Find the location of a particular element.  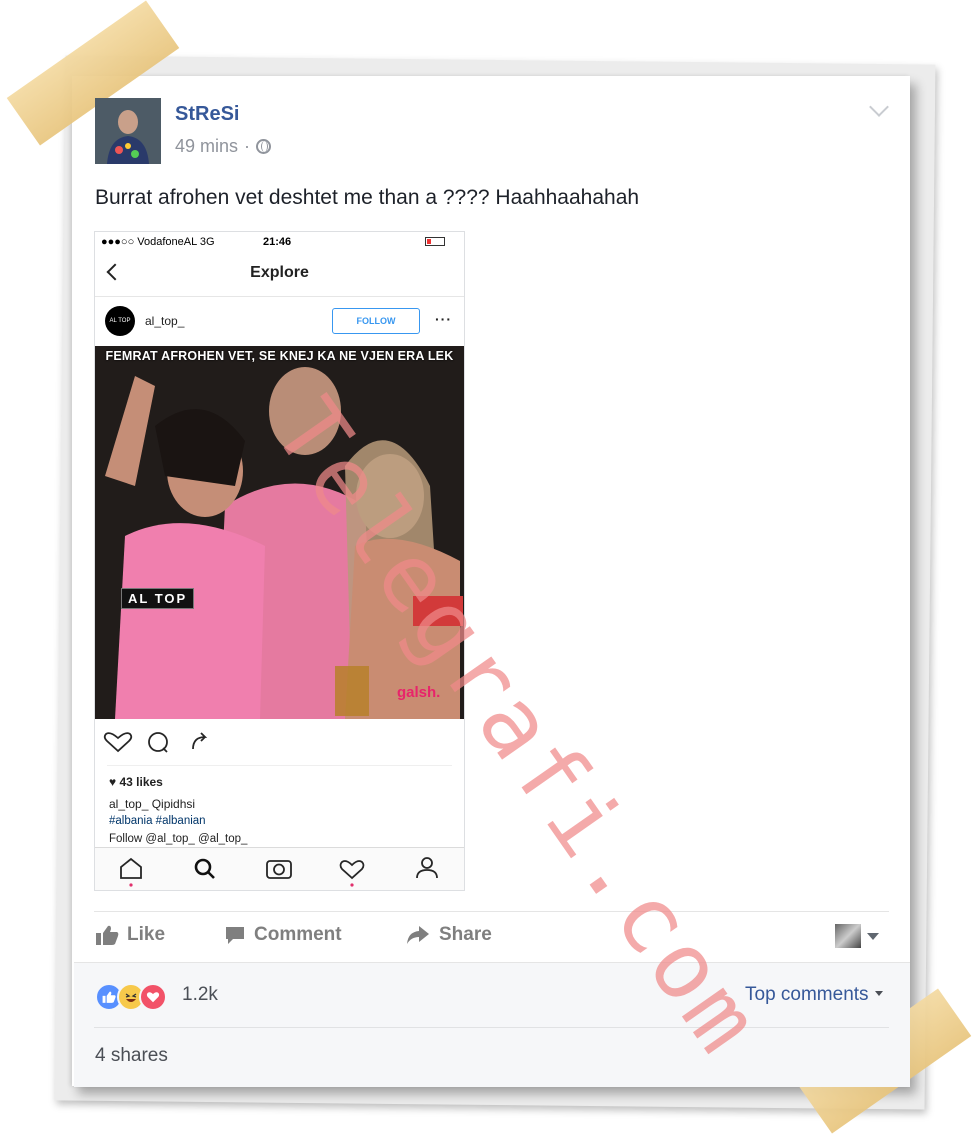

viewer-selector is located at coordinates (857, 936).